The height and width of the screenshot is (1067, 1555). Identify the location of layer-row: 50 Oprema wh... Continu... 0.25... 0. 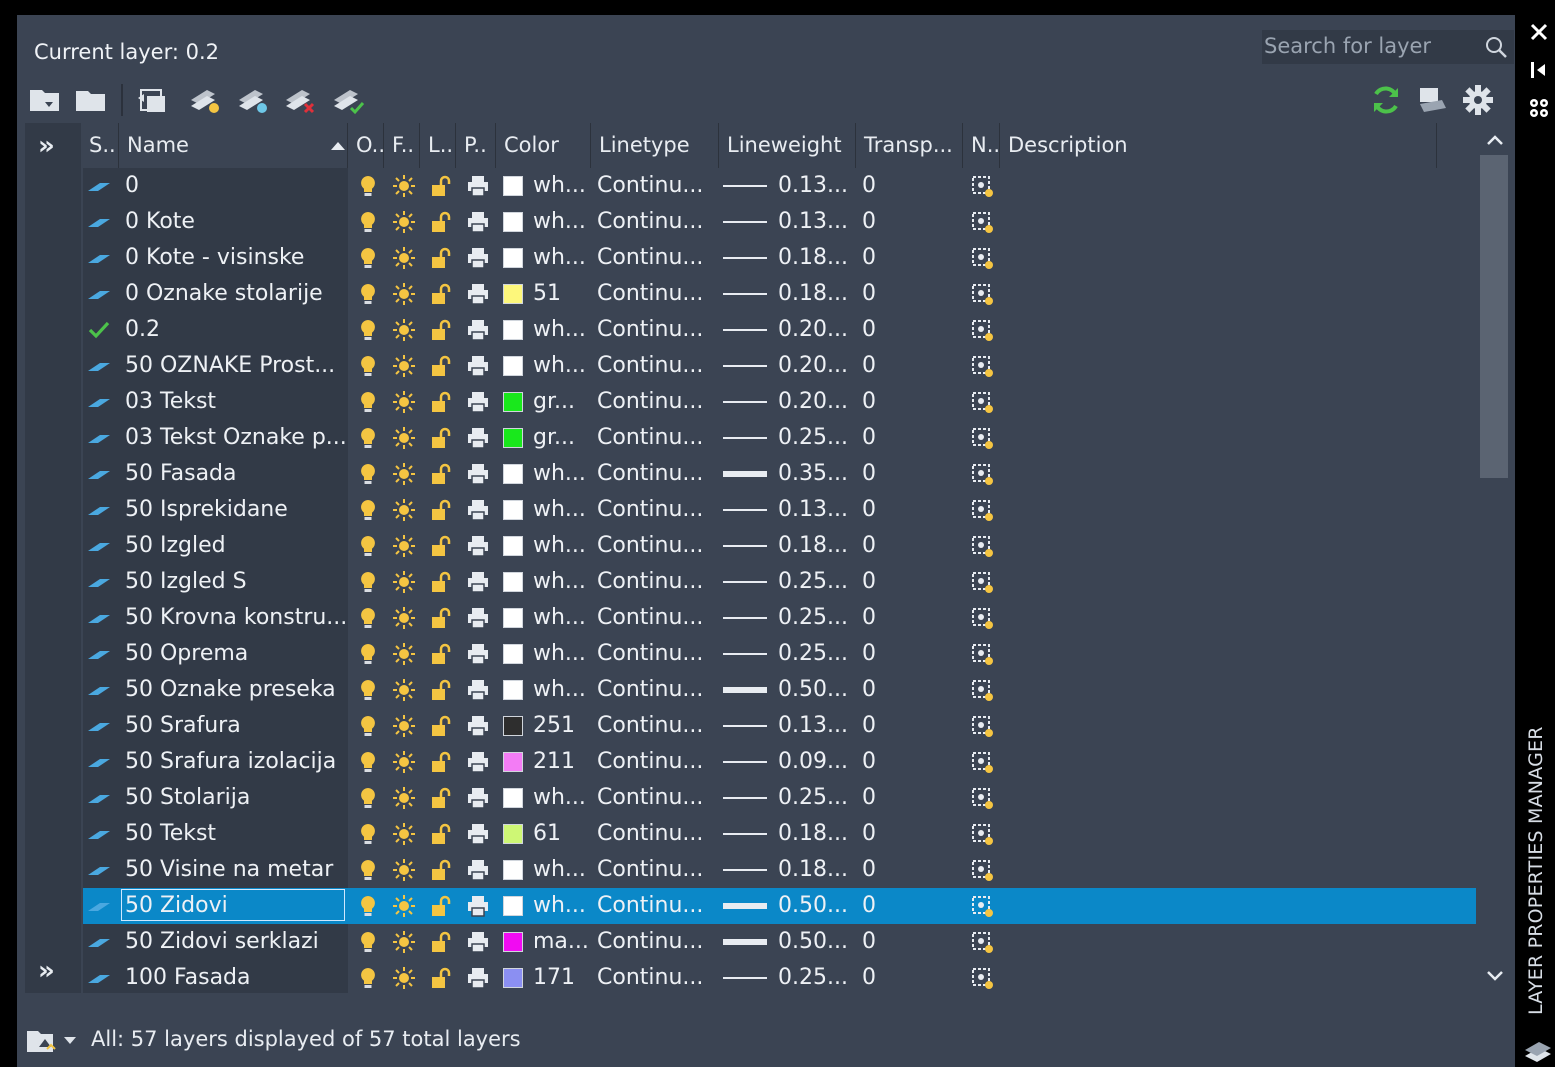
(779, 654).